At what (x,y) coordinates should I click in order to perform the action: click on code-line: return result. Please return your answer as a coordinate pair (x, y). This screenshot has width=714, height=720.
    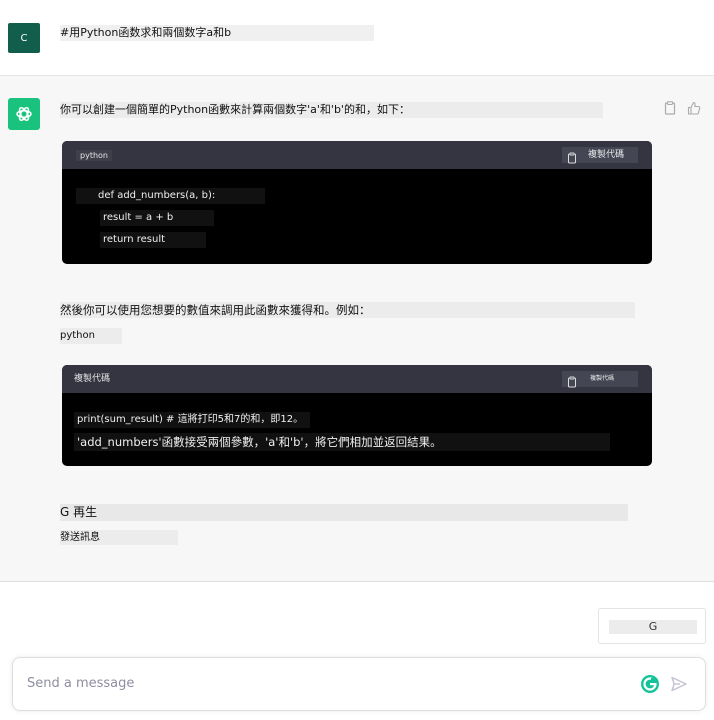
    Looking at the image, I should click on (153, 240).